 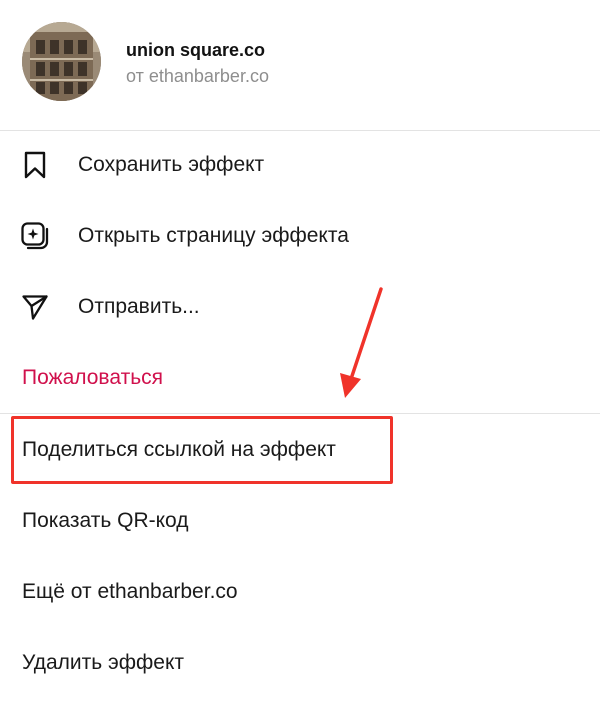 I want to click on effect-author: от ethanbarber.co, so click(x=197, y=76).